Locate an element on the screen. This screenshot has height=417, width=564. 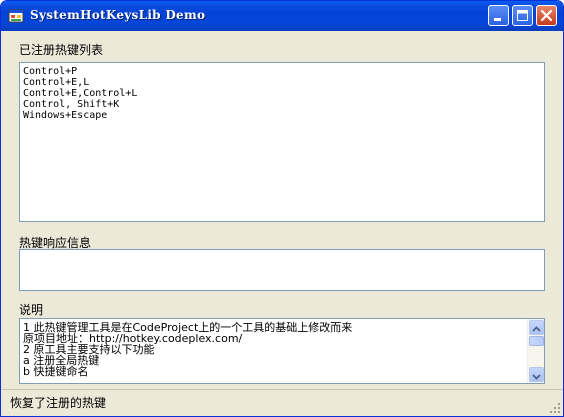
notes-line: a 注册全局热键 is located at coordinates (61, 360).